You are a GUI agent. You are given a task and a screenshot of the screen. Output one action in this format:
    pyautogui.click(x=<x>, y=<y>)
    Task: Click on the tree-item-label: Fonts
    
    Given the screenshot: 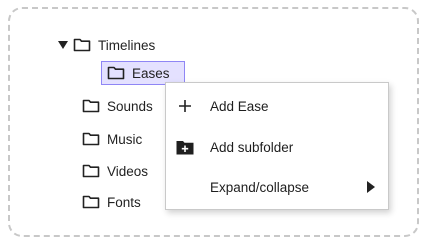 What is the action you would take?
    pyautogui.click(x=124, y=202)
    